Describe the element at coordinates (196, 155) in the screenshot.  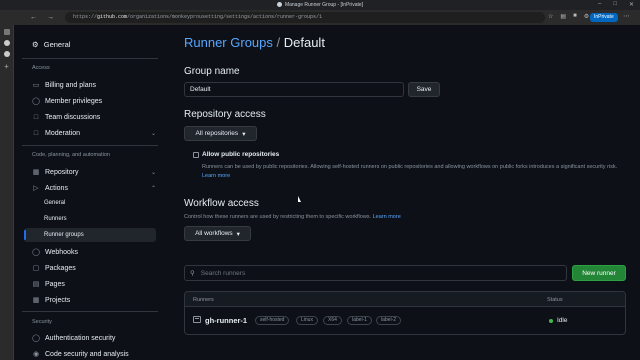
I see `allow-public-repositories-checkbox` at that location.